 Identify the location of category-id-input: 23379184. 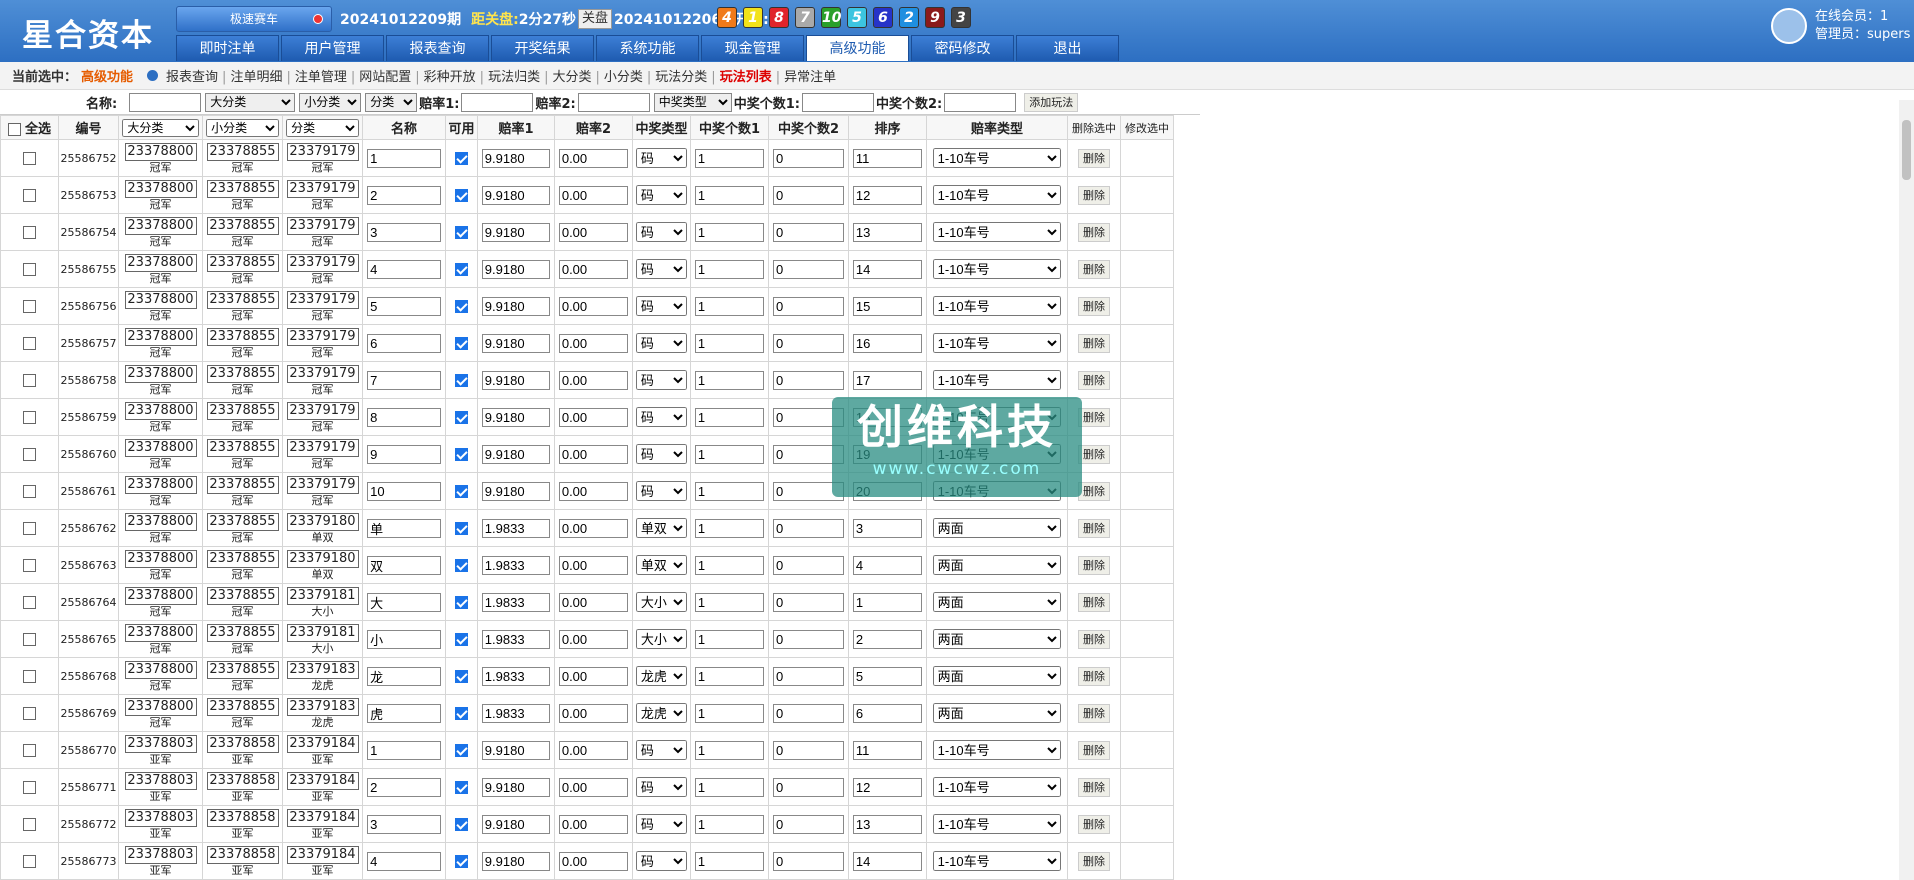
(322, 780).